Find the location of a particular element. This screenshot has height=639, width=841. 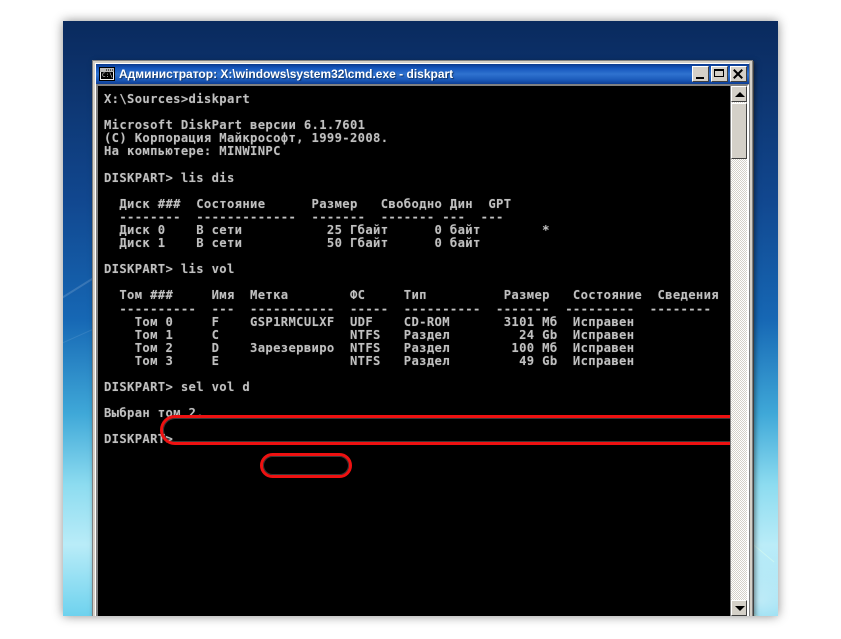

cmd-console-icon: C:\ is located at coordinates (107, 74).